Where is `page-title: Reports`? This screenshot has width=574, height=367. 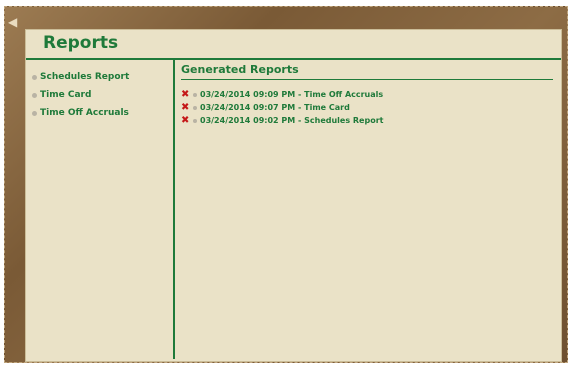
page-title: Reports is located at coordinates (81, 43).